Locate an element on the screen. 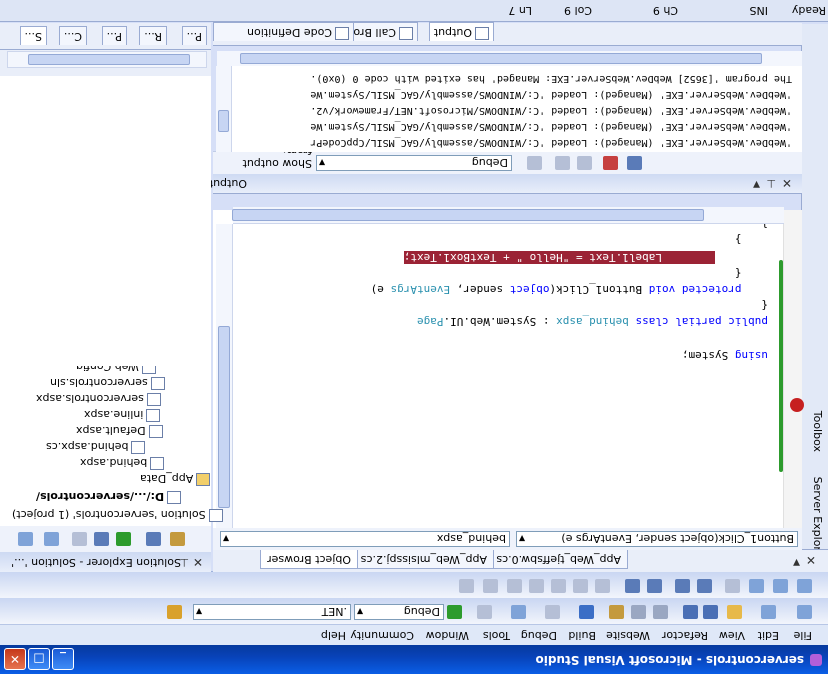 This screenshot has height=674, width=828. maximize-button: □ is located at coordinates (39, 659).